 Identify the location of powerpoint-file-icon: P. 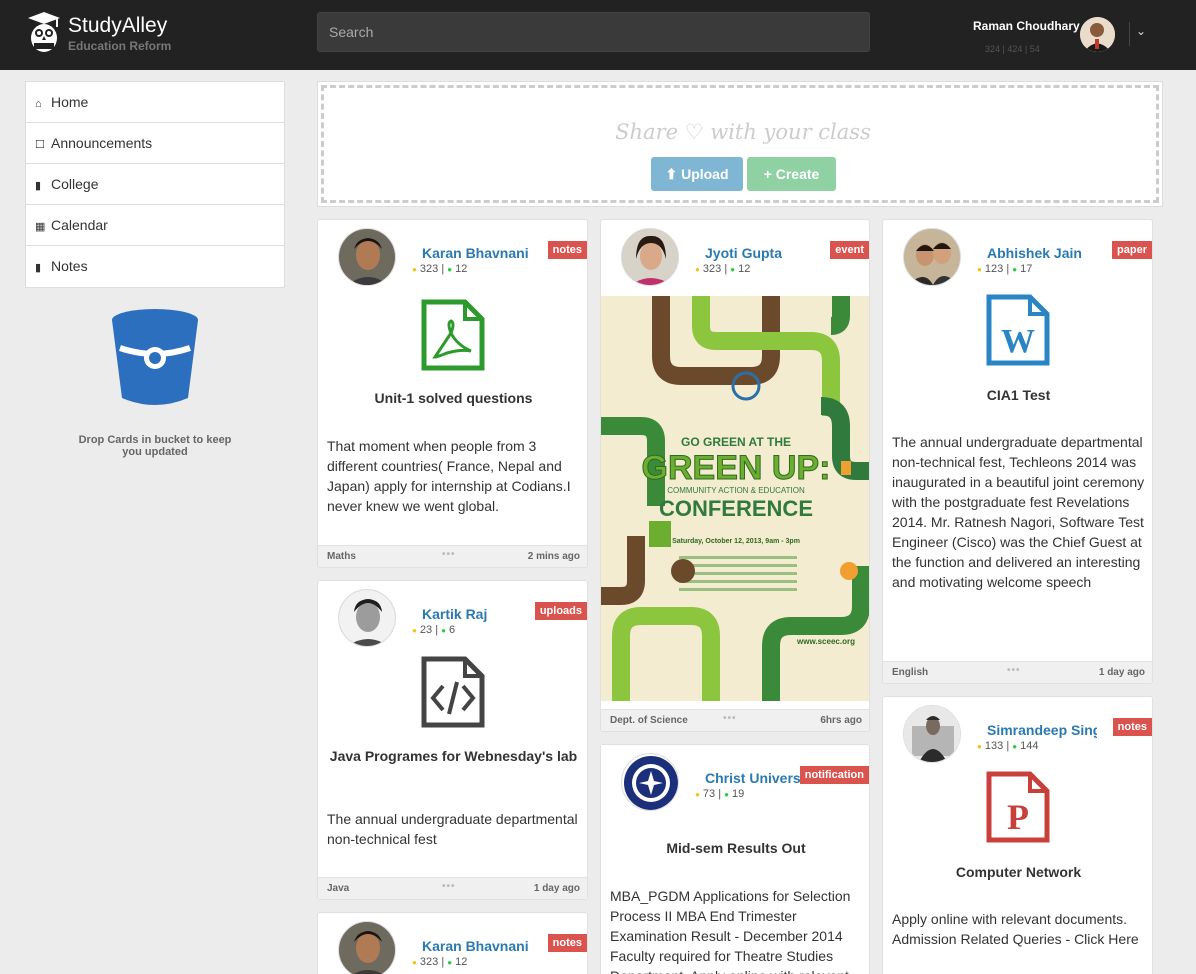
(1018, 807).